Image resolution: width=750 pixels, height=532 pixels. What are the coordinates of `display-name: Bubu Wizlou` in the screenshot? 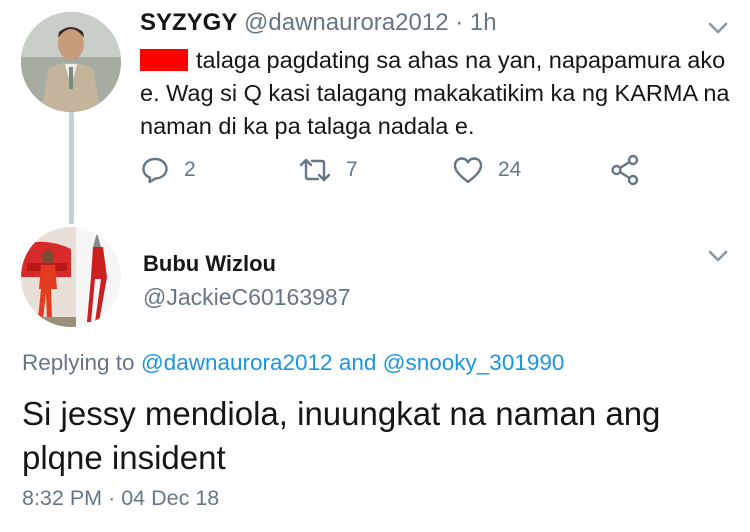 It's located at (209, 264).